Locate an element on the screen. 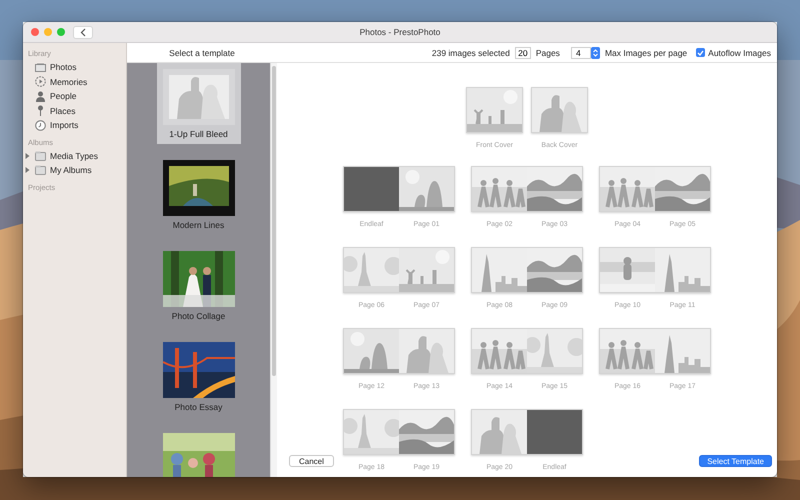  template-item: Photo Collage is located at coordinates (198, 285).